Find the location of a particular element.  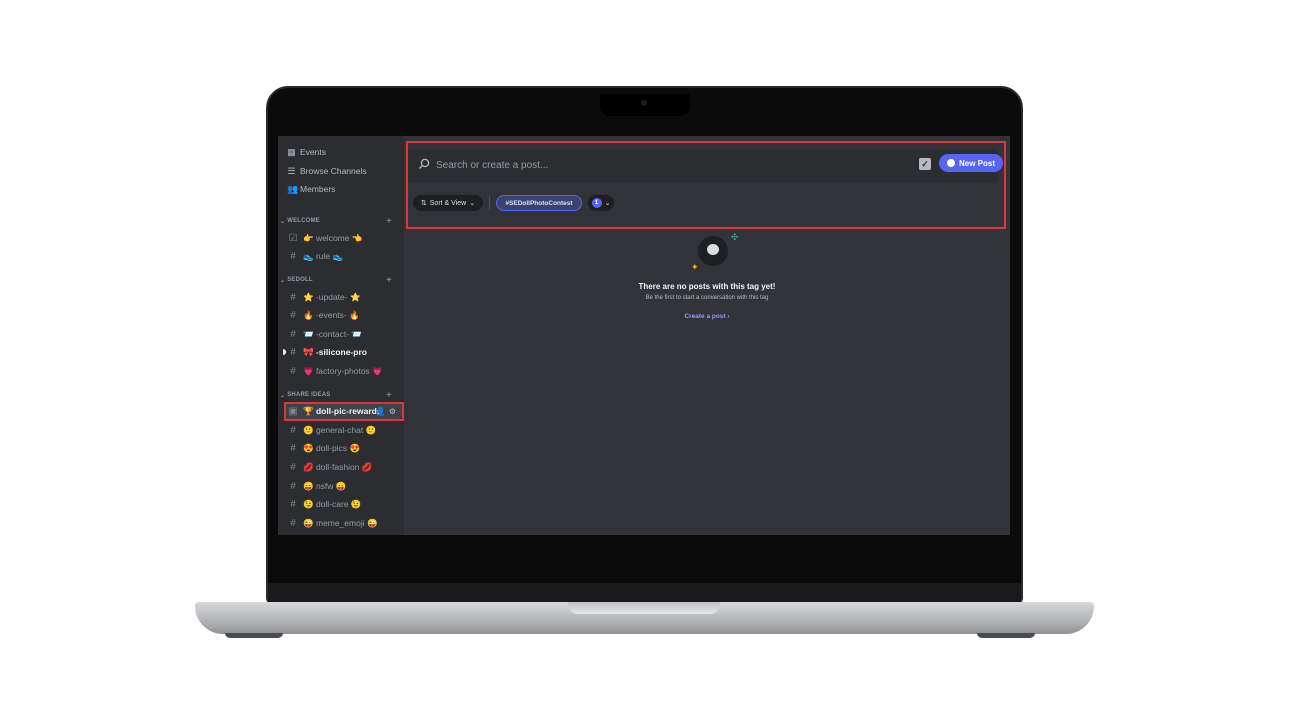

unread-indicator is located at coordinates (284, 352).